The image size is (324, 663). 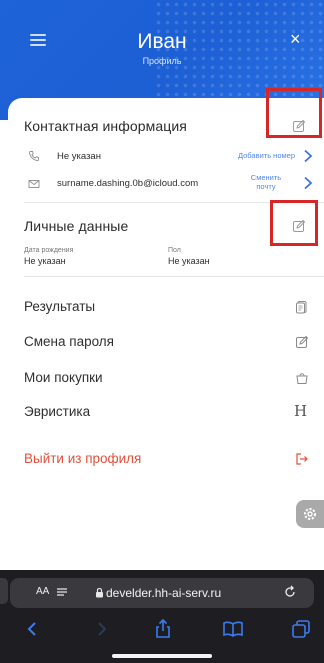 I want to click on highlight-box-personal-edit, so click(x=294, y=223).